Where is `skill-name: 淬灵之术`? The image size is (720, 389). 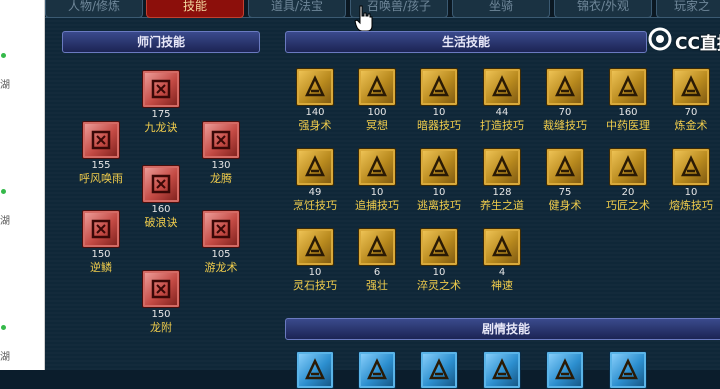
skill-name: 淬灵之术 is located at coordinates (439, 285).